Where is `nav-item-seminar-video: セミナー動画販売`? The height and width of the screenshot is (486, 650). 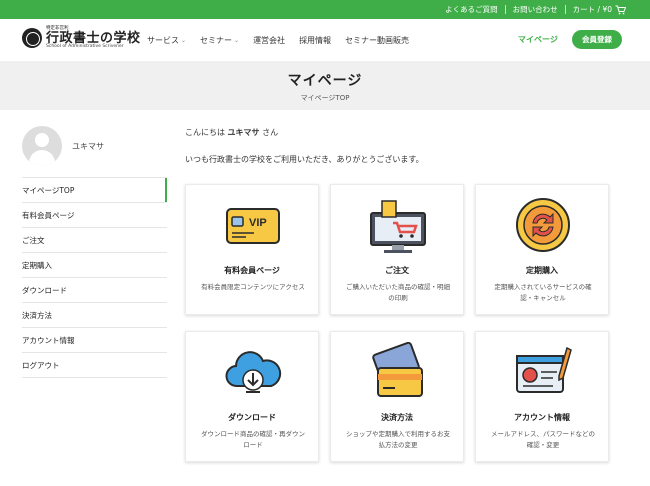
nav-item-seminar-video: セミナー動画販売 is located at coordinates (377, 40).